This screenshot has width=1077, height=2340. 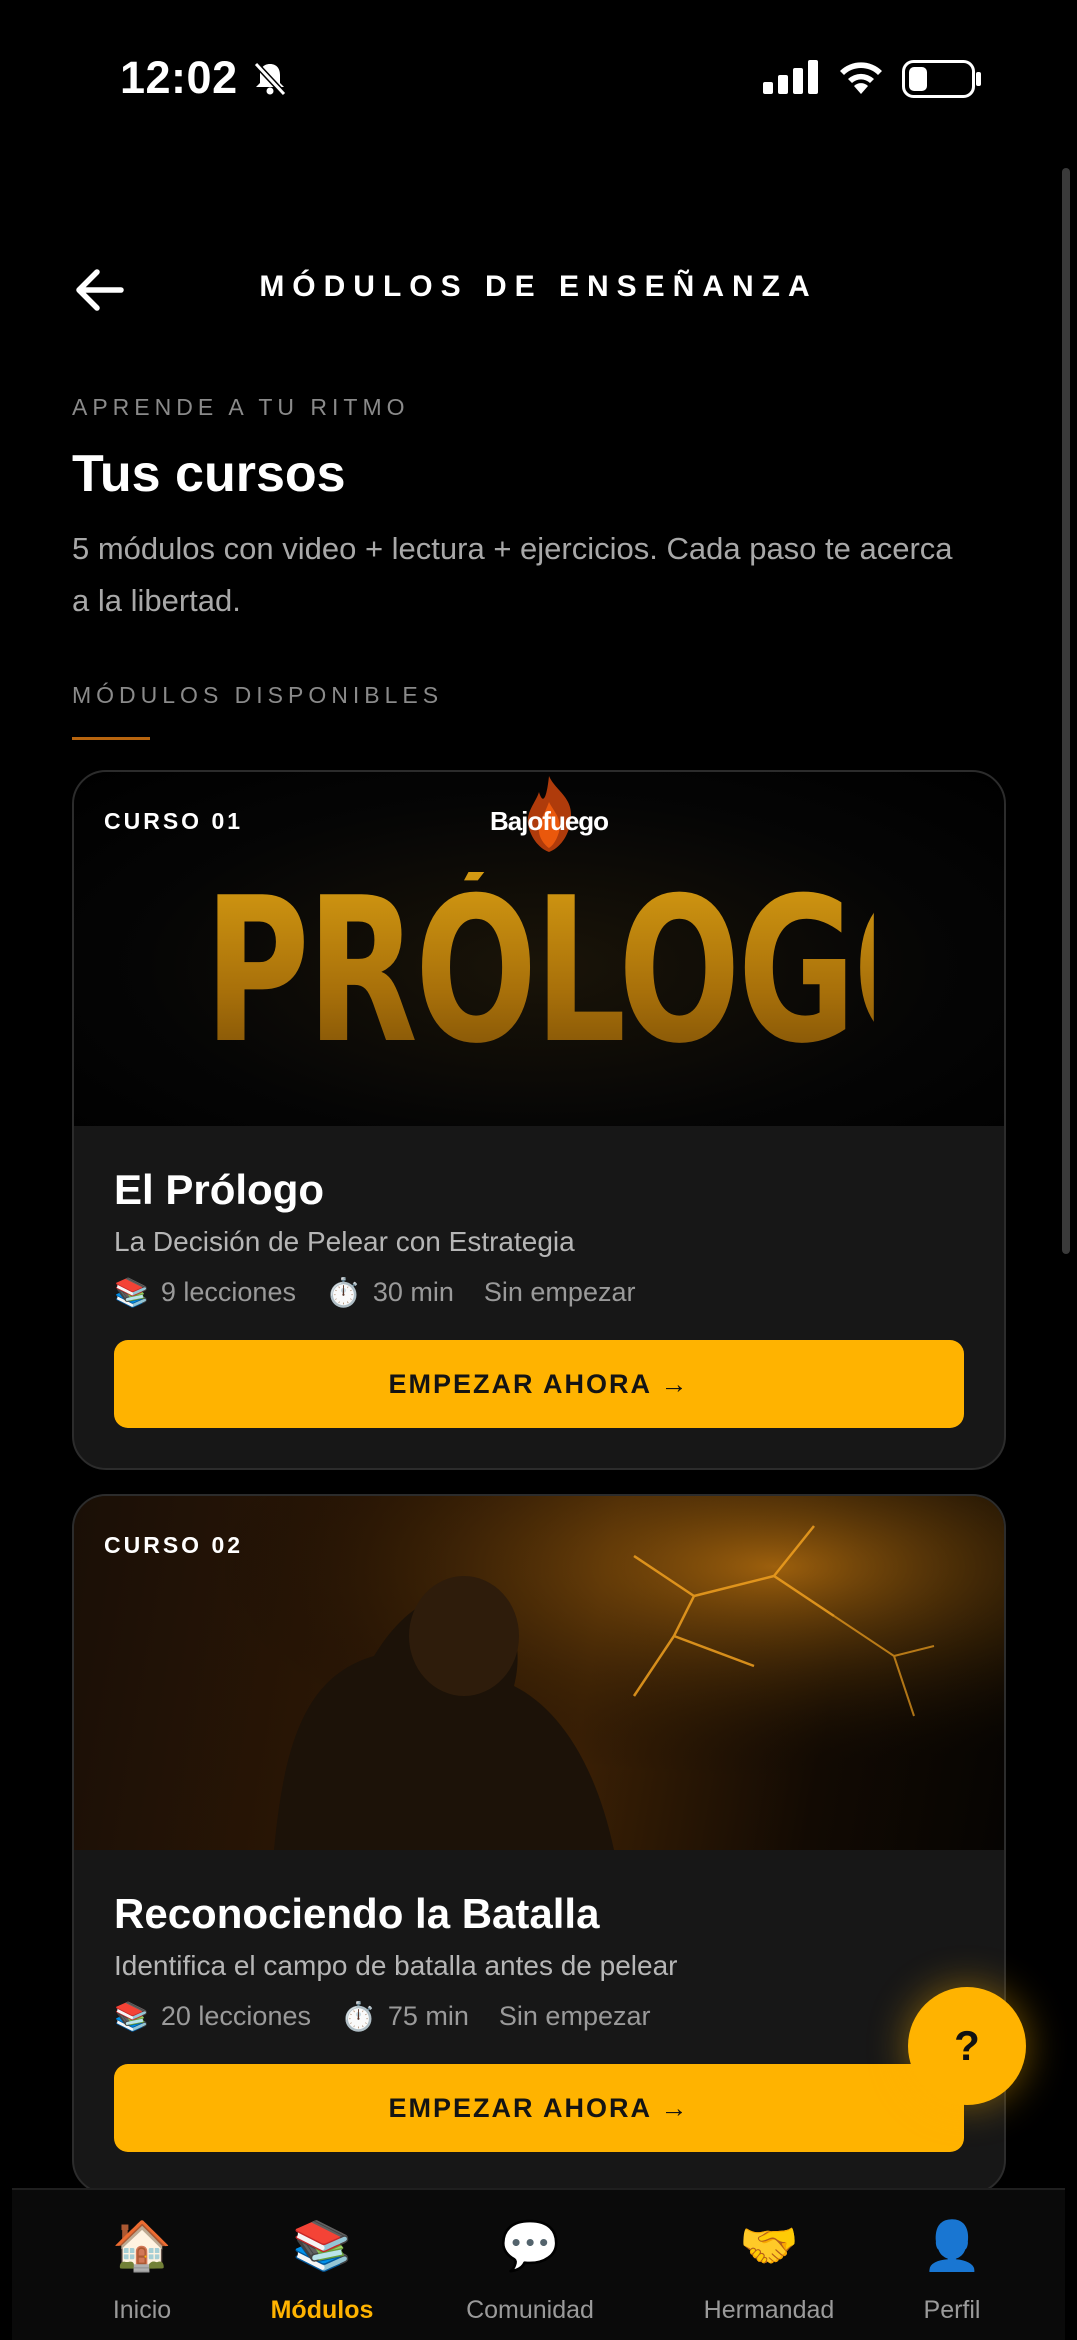 I want to click on course-title: Reconociendo la Batalla, so click(x=357, y=1913).